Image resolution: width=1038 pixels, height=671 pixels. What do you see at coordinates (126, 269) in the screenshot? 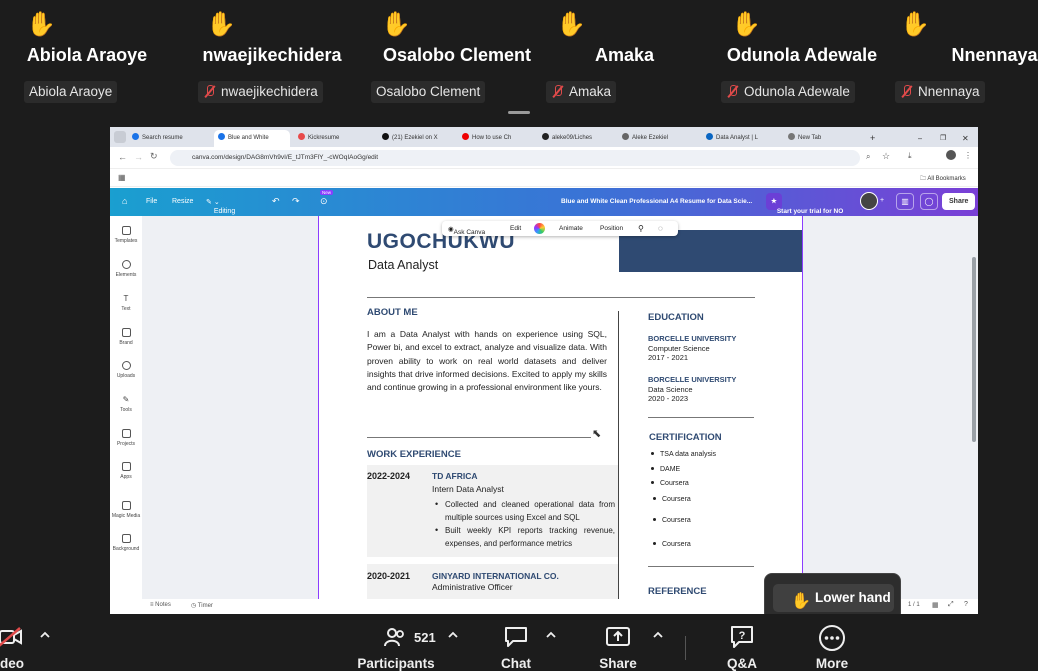
I see `sidebar-item-elements: Elements` at bounding box center [126, 269].